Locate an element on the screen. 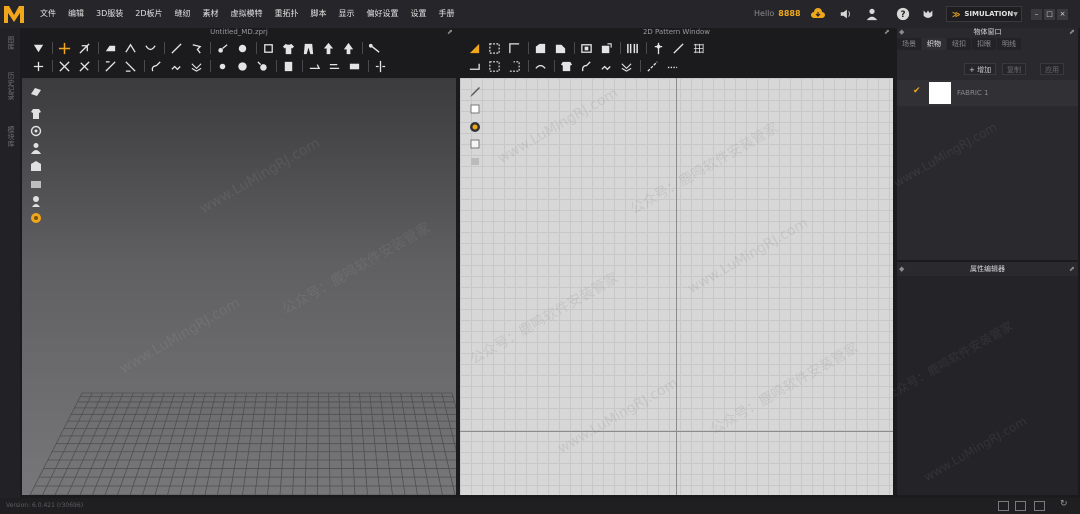 This screenshot has width=1080, height=514. fold-pattern-icon is located at coordinates (632, 48).